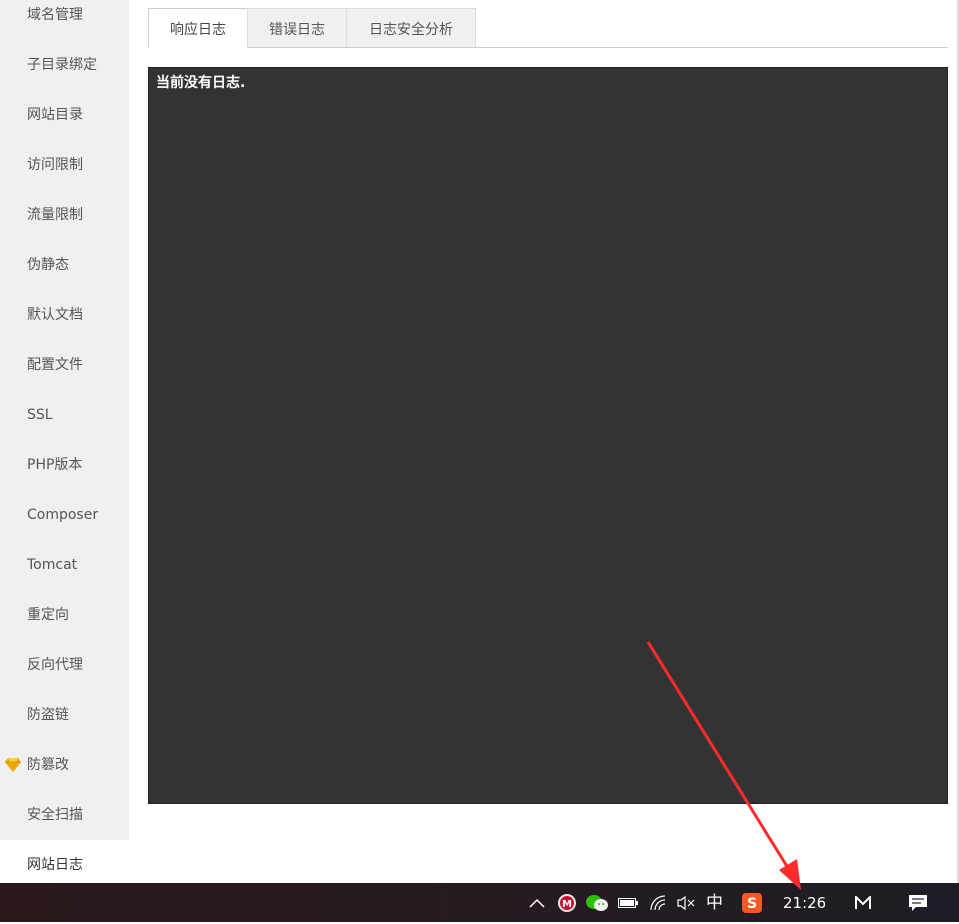 The width and height of the screenshot is (959, 924). Describe the element at coordinates (198, 28) in the screenshot. I see `tab-response-log: 响应日志` at that location.